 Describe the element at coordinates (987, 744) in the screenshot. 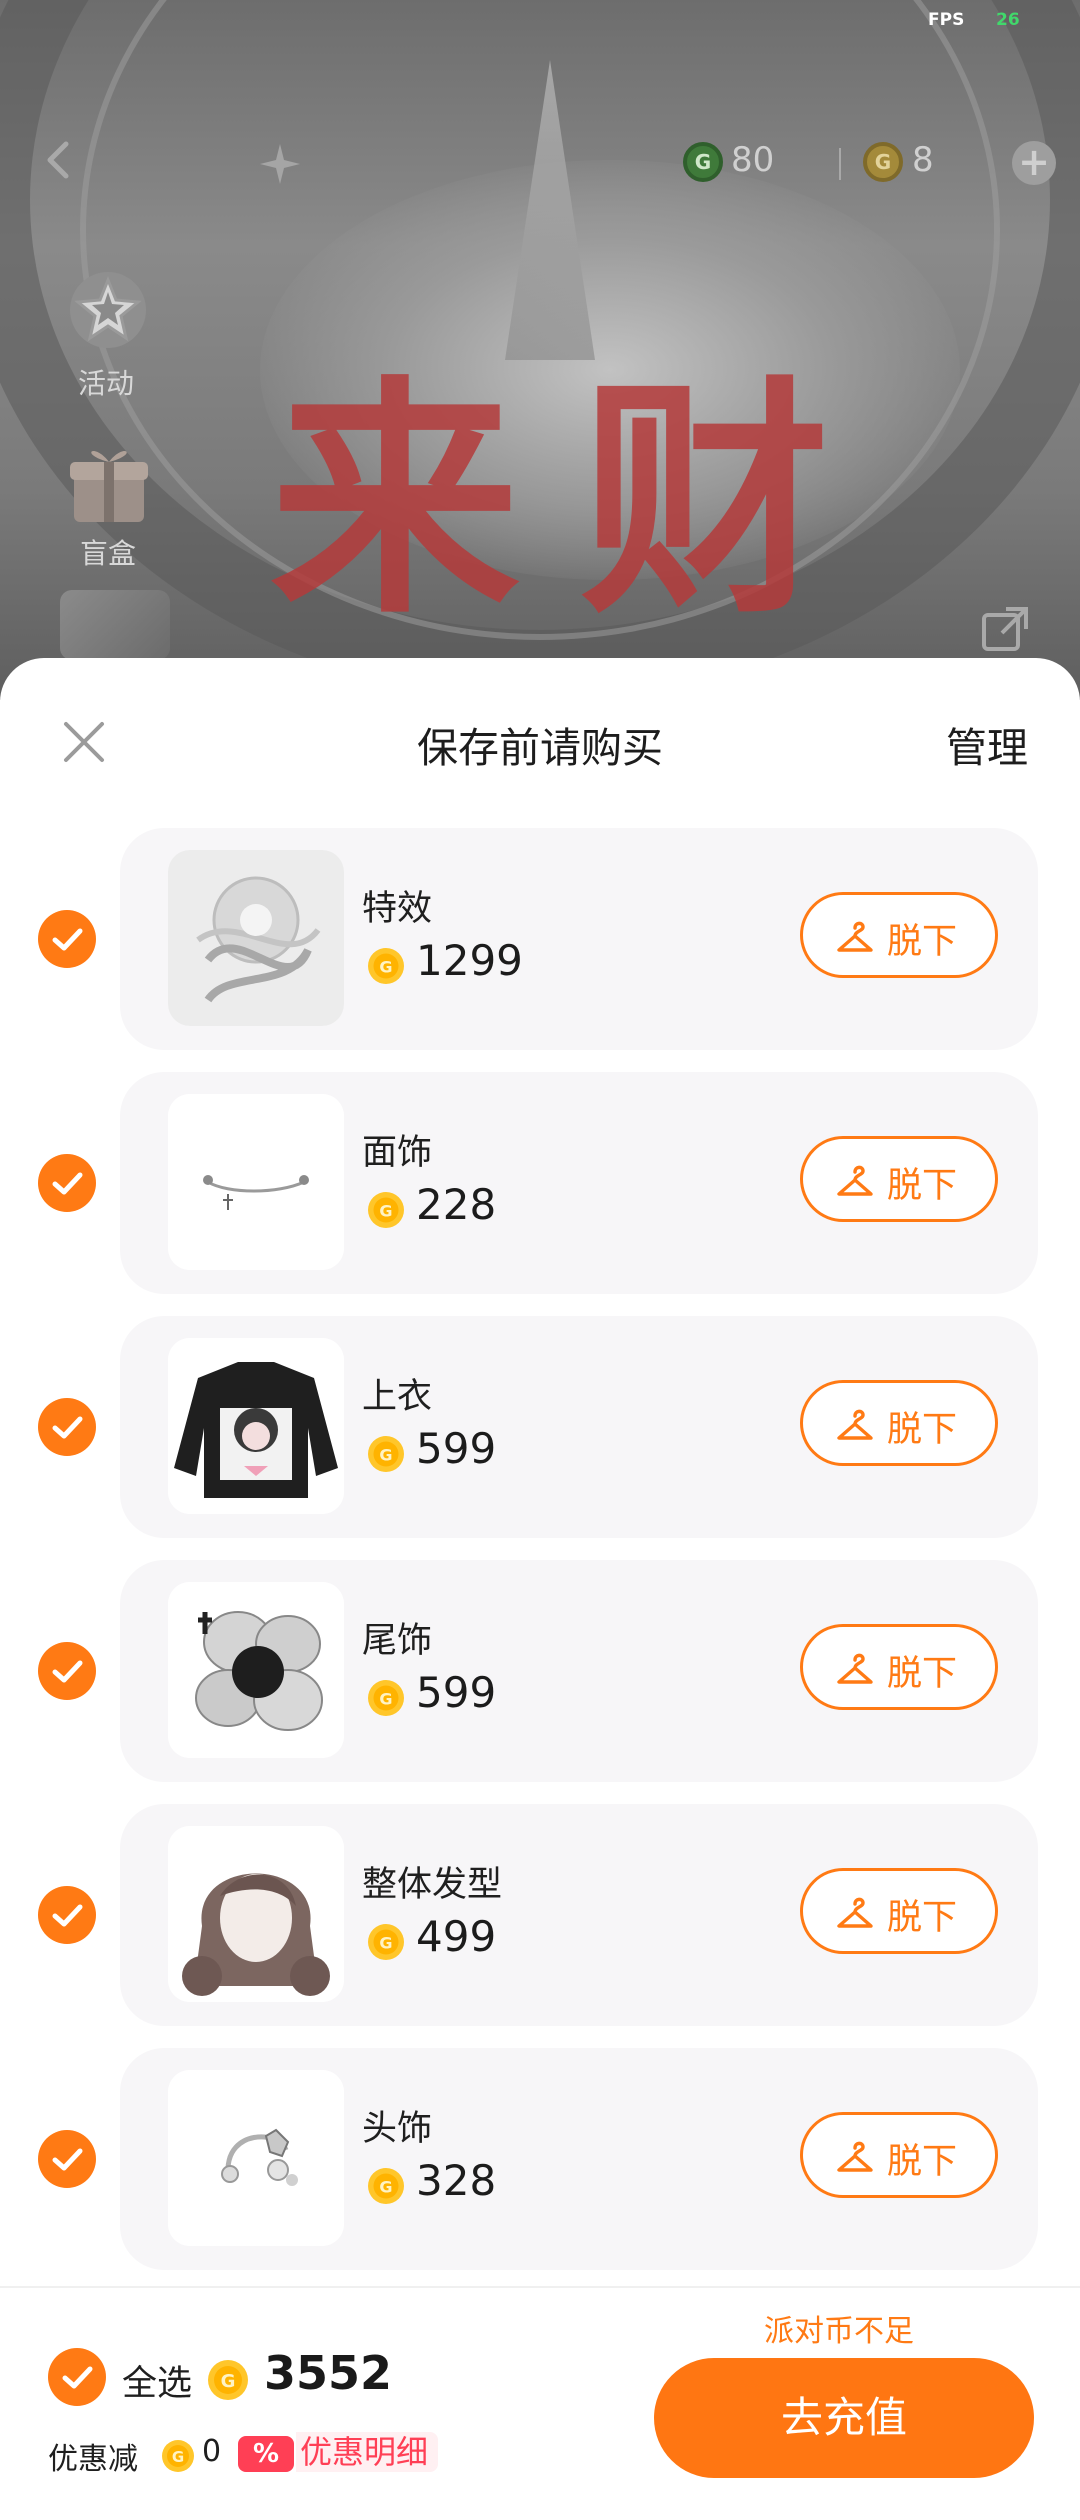

I see `manage-button: 管理` at that location.